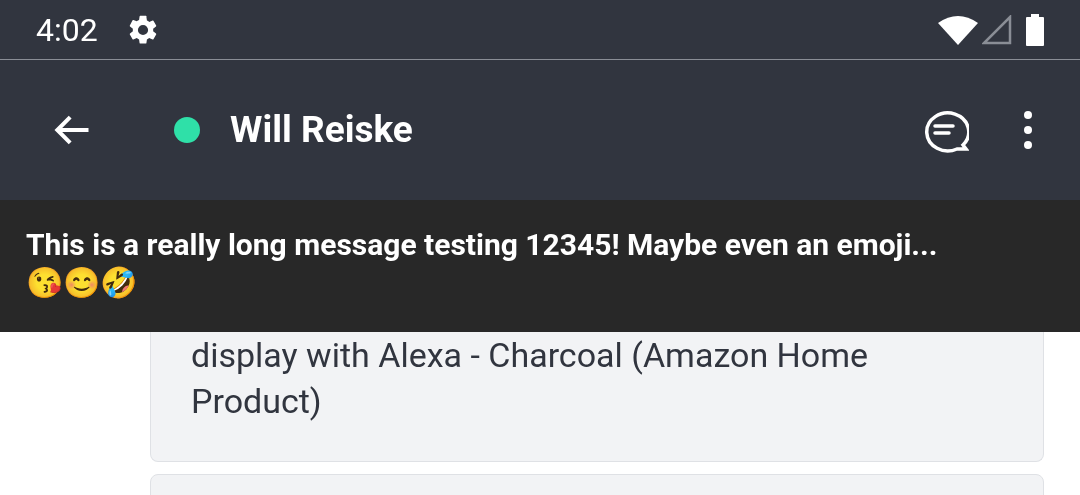  What do you see at coordinates (482, 264) in the screenshot?
I see `banner-text: This is a really long message testing 12345! Maybe even an emoji... 😘😊🤣` at bounding box center [482, 264].